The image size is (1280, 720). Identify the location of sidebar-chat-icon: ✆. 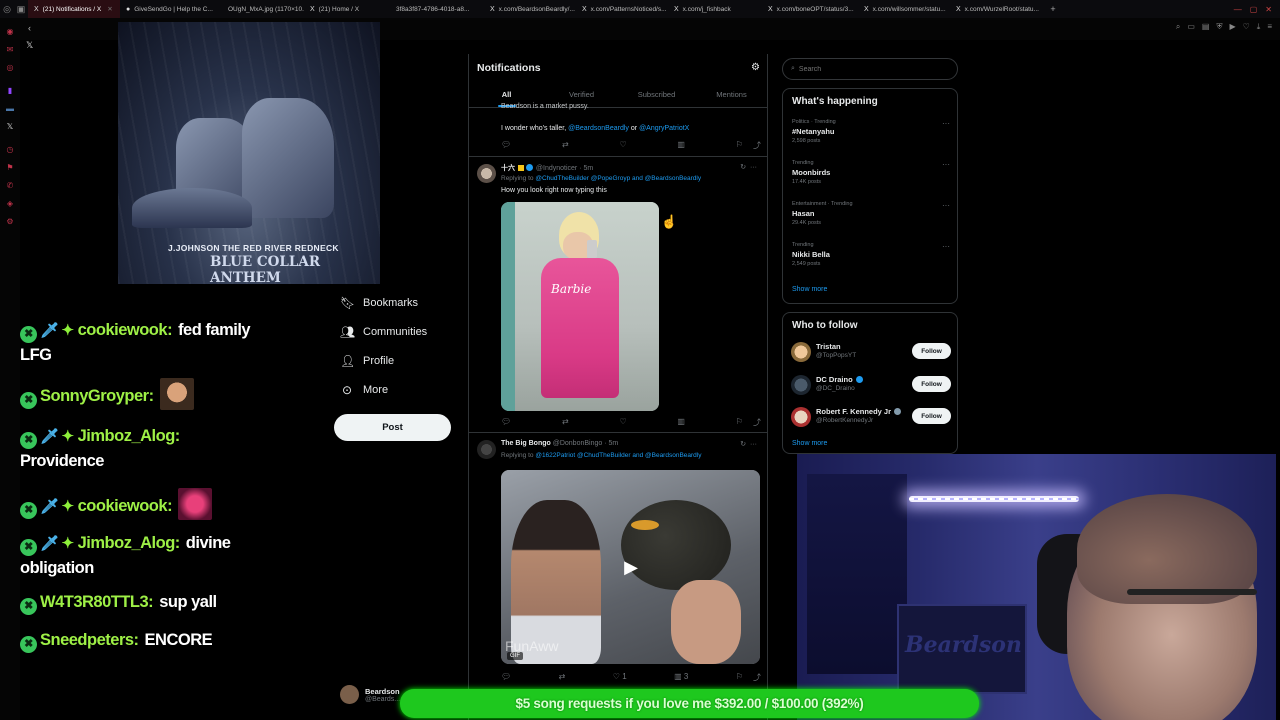
(10, 185).